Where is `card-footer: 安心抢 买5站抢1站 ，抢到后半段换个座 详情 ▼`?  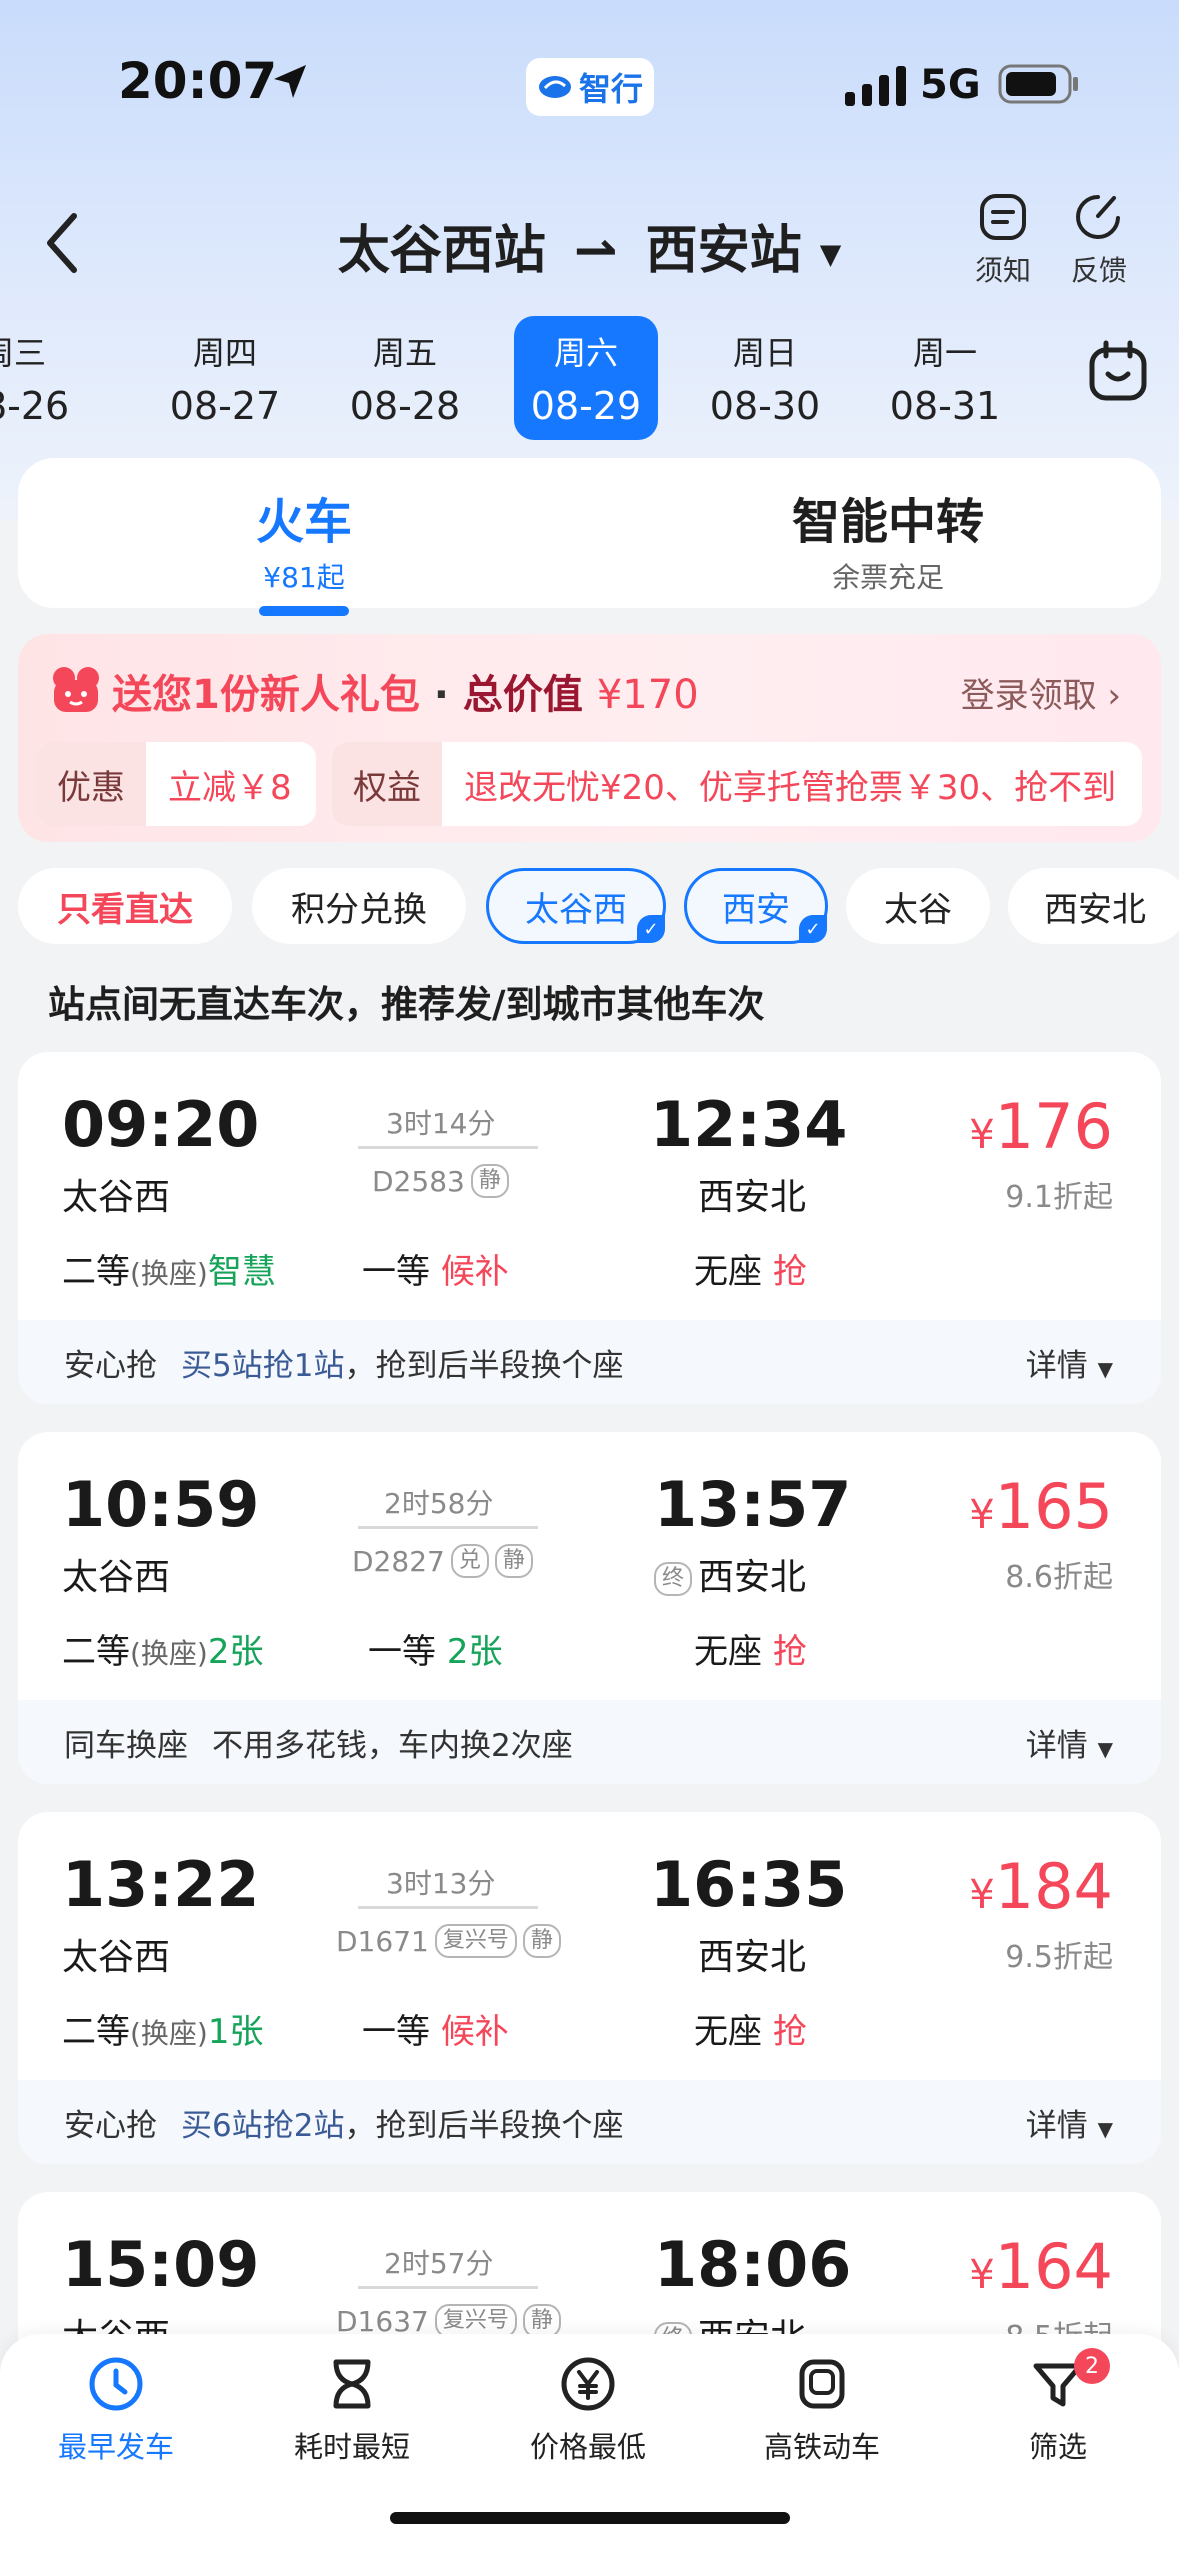
card-footer: 安心抢 买5站抢1站 ，抢到后半段换个座 详情 ▼ is located at coordinates (589, 1362).